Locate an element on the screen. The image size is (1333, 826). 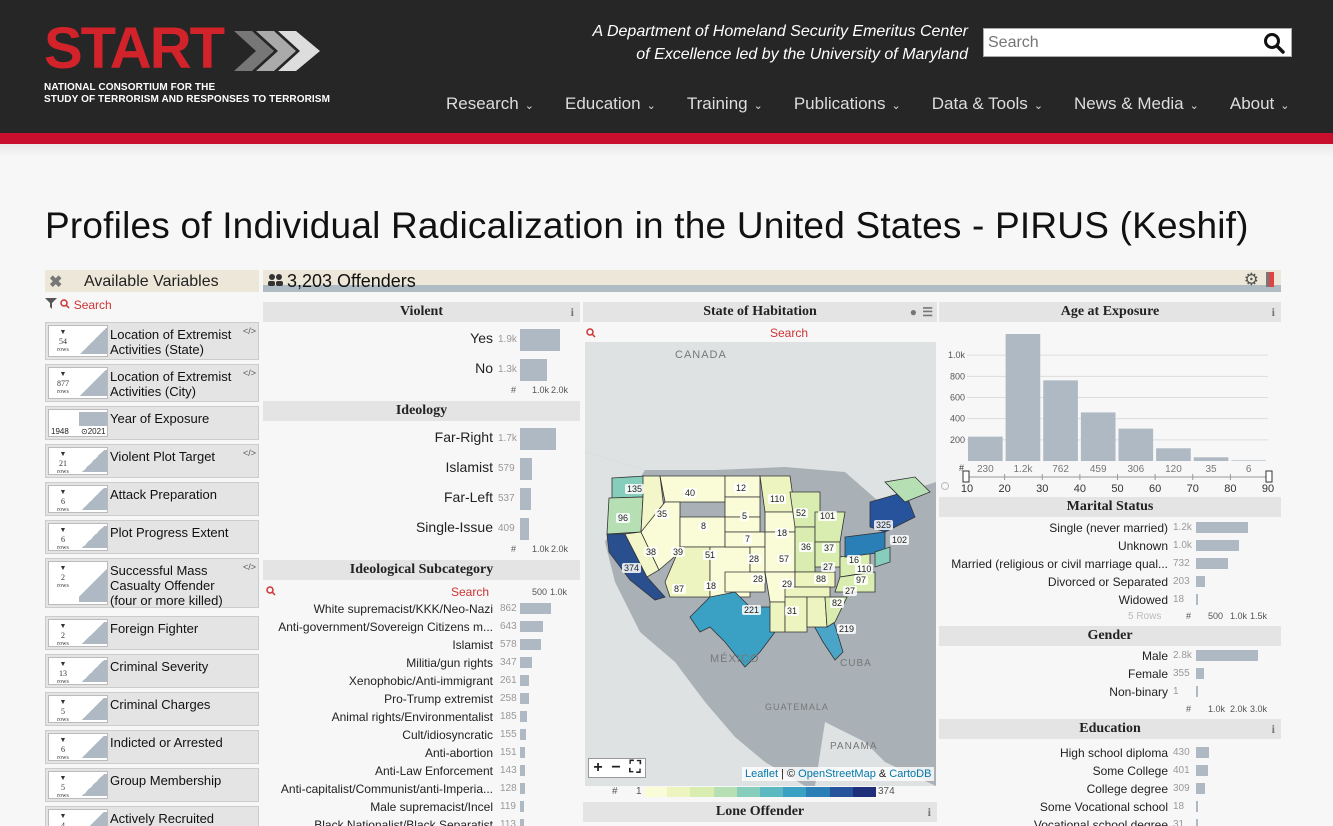
category-row: Widowed is located at coordinates (1053, 600).